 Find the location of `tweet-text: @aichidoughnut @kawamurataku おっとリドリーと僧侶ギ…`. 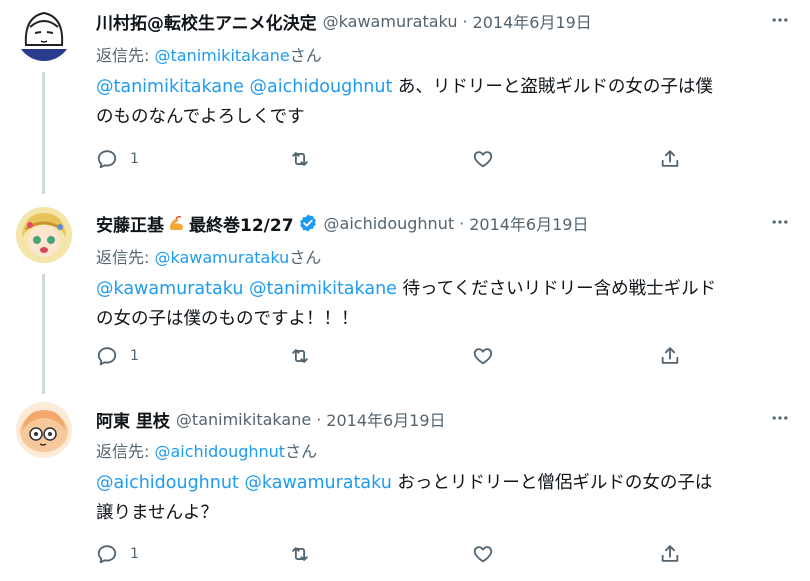

tweet-text: @aichidoughnut @kawamurataku おっとリドリーと僧侶ギ… is located at coordinates (441, 498).